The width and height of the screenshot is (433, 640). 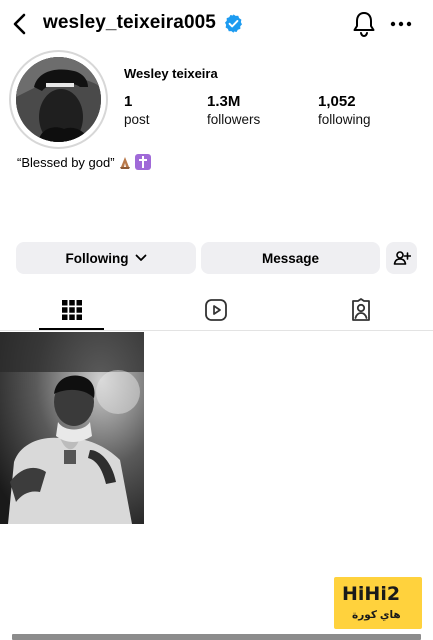 What do you see at coordinates (371, 594) in the screenshot?
I see `watermark-logo-text: HiHi2` at bounding box center [371, 594].